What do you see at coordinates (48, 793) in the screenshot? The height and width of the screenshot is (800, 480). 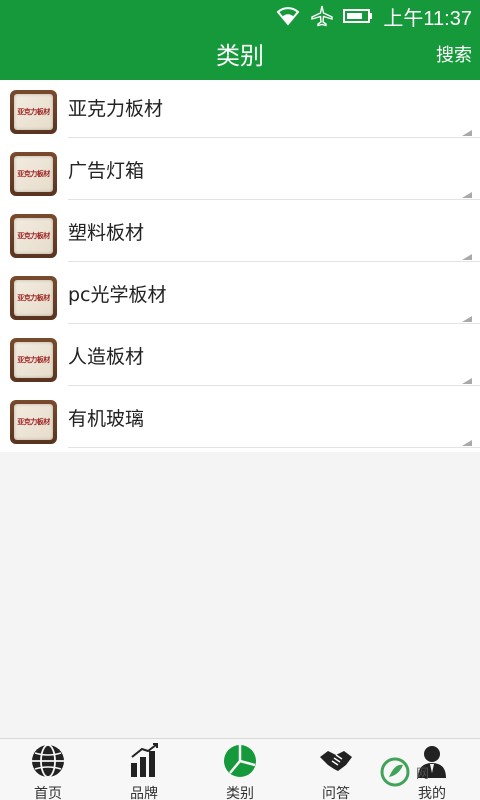 I see `tab-label: 首页` at bounding box center [48, 793].